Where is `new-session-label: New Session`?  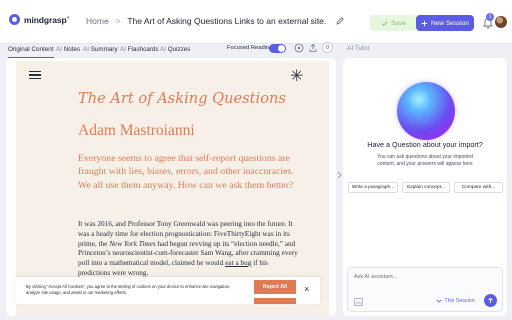 new-session-label: New Session is located at coordinates (450, 23).